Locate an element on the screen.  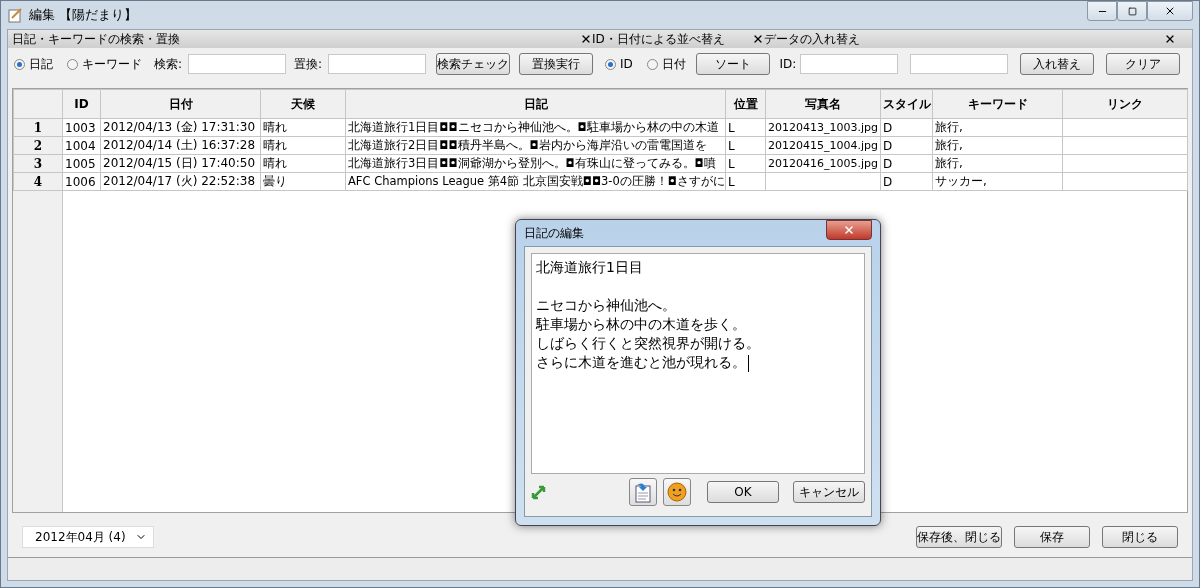
table-cell: 1005 is located at coordinates (81, 163).